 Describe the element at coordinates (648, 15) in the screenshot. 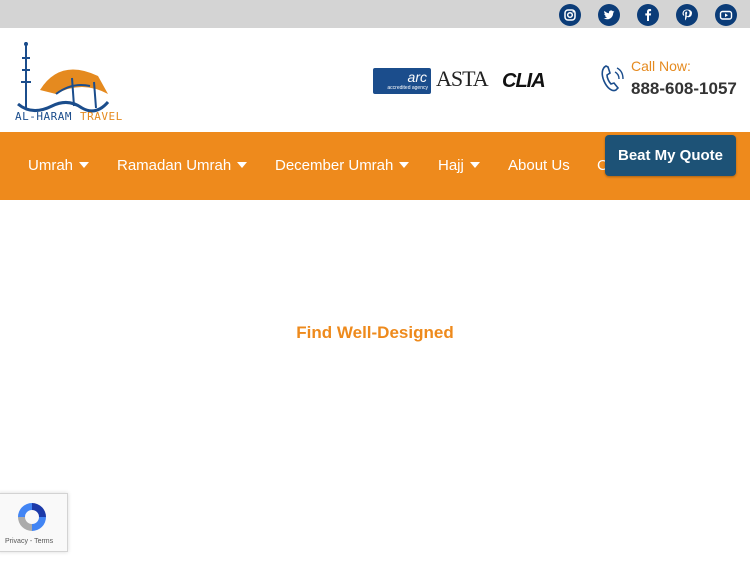

I see `facebook-icon` at that location.